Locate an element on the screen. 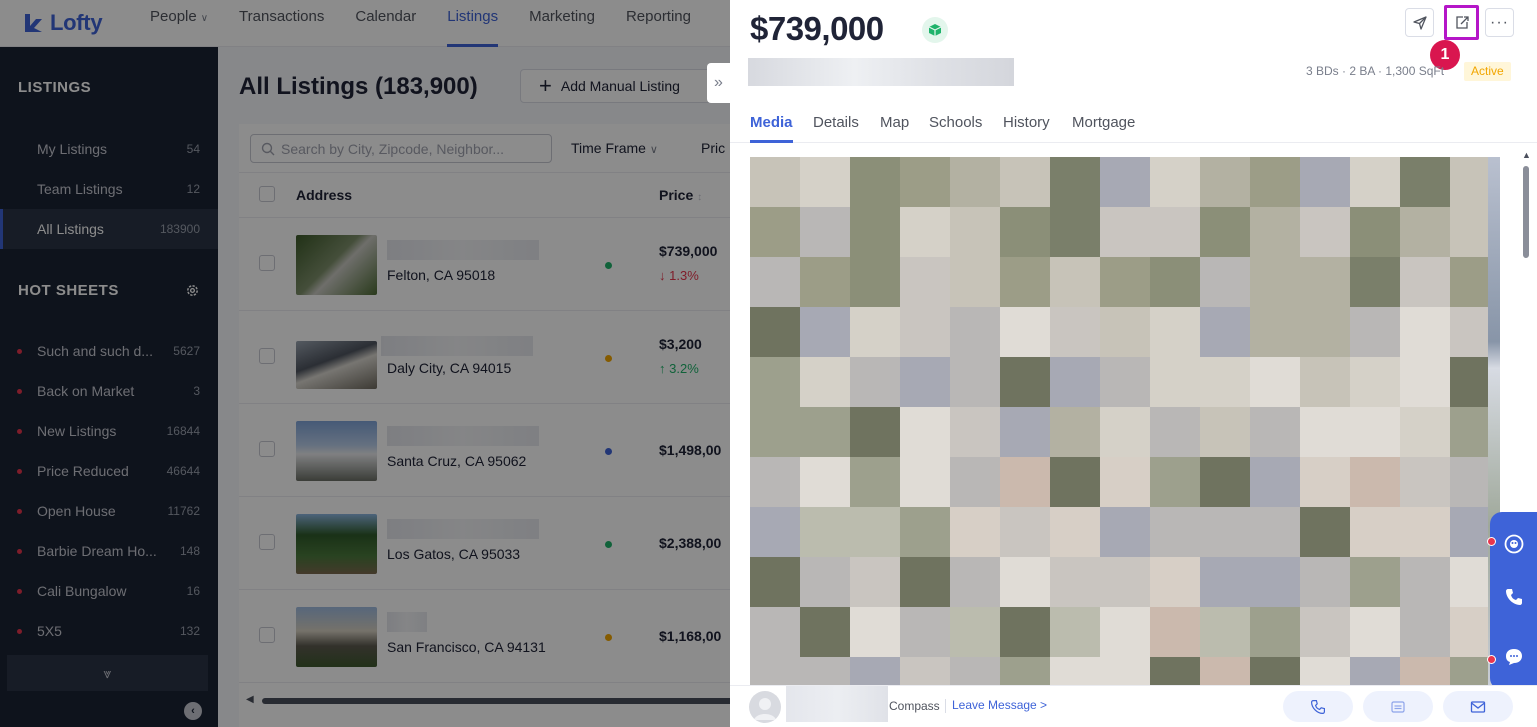 Image resolution: width=1537 pixels, height=727 pixels. double-chevron-right-icon: » is located at coordinates (718, 82).